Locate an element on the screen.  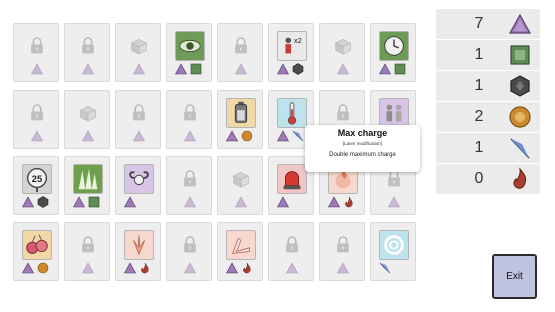
resource-row-red-flame: 0 is located at coordinates (488, 179).